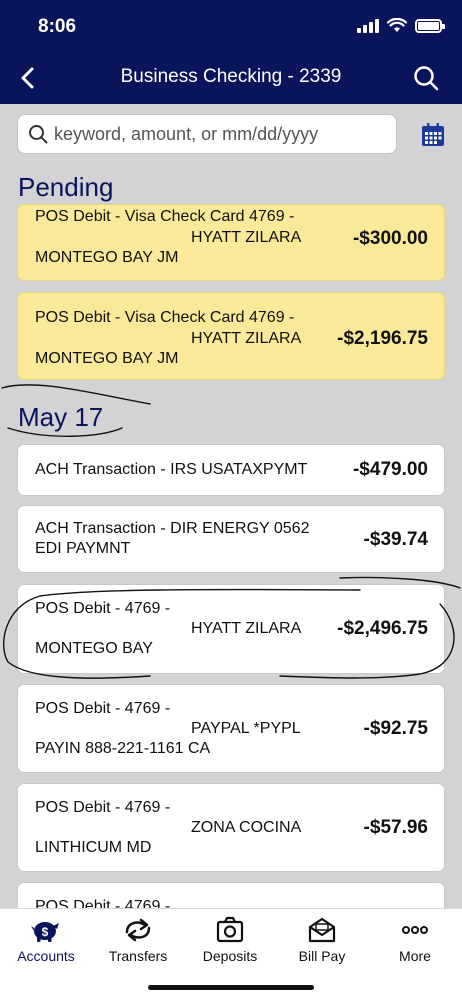 Image resolution: width=462 pixels, height=1000 pixels. What do you see at coordinates (57, 26) in the screenshot?
I see `status-time: 8:06` at bounding box center [57, 26].